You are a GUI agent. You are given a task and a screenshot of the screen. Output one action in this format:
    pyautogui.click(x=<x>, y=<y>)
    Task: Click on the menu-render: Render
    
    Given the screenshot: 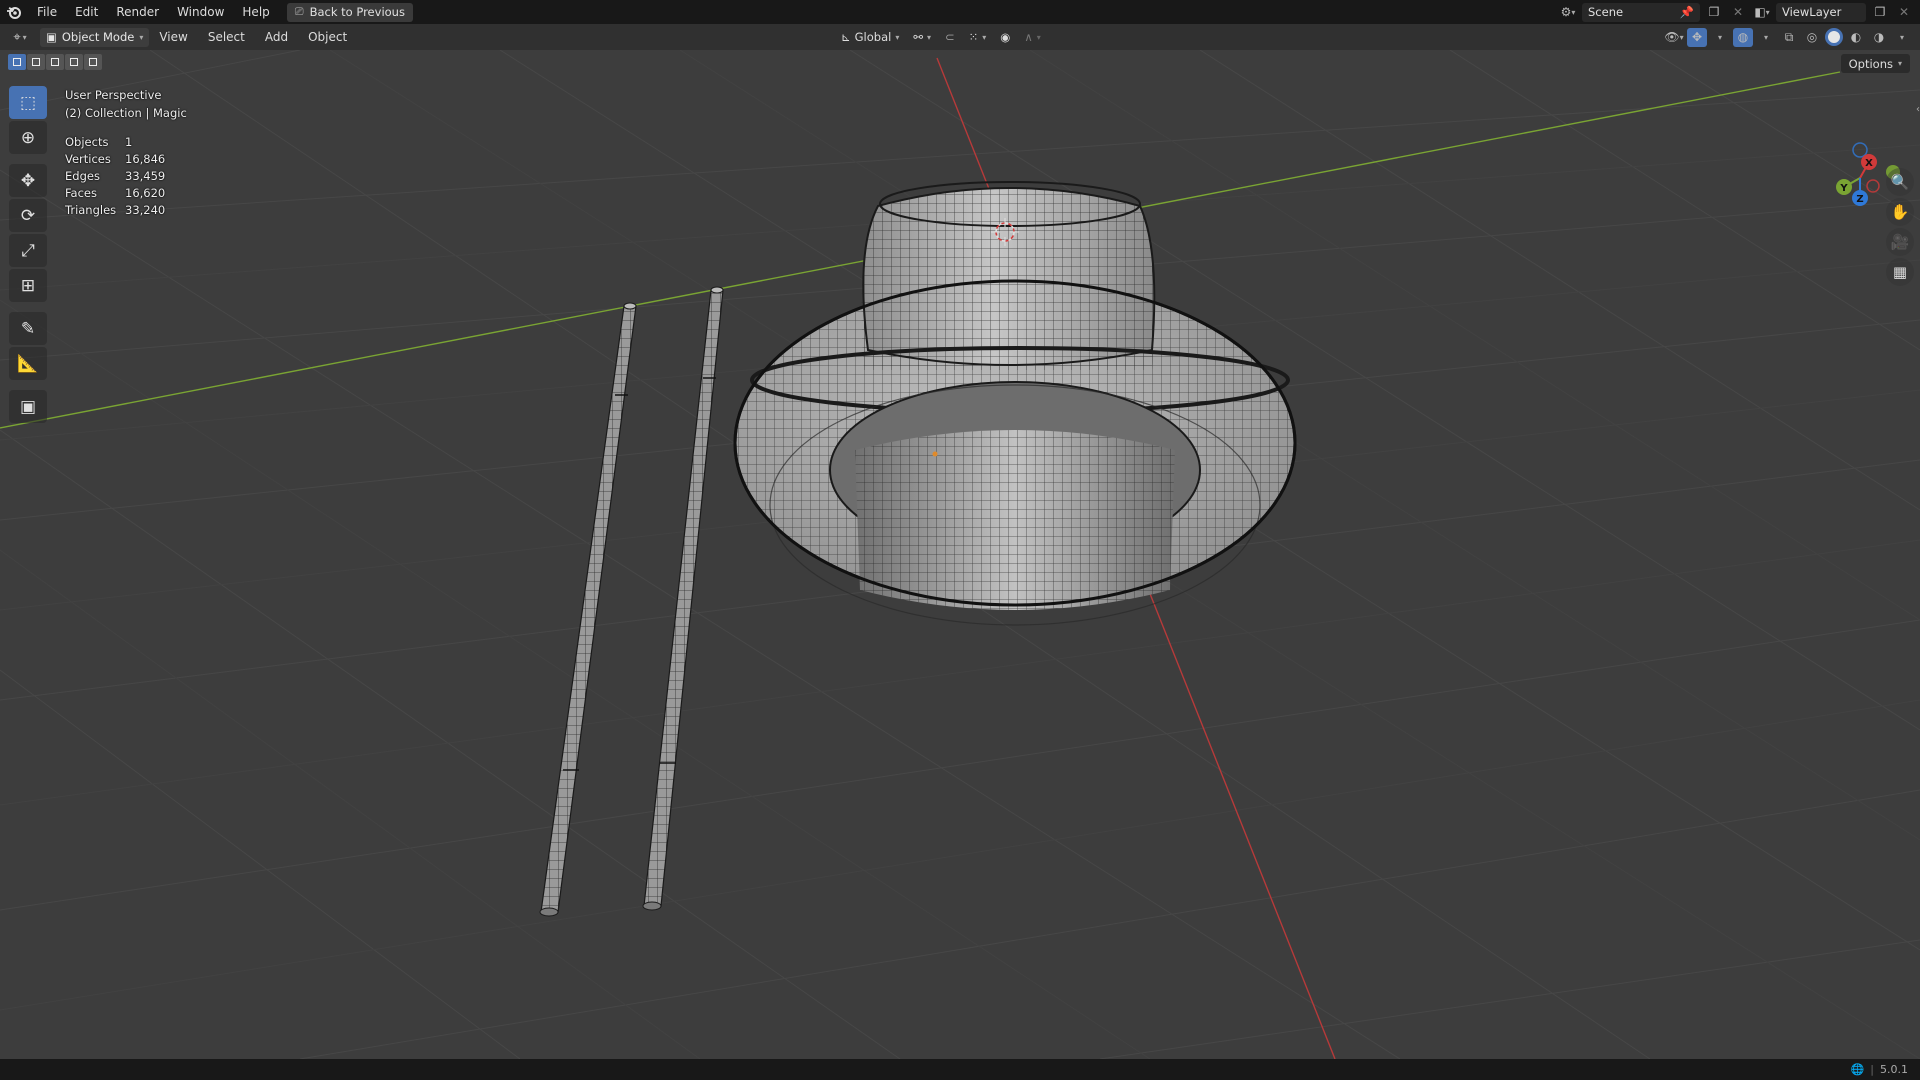 What is the action you would take?
    pyautogui.click(x=137, y=12)
    